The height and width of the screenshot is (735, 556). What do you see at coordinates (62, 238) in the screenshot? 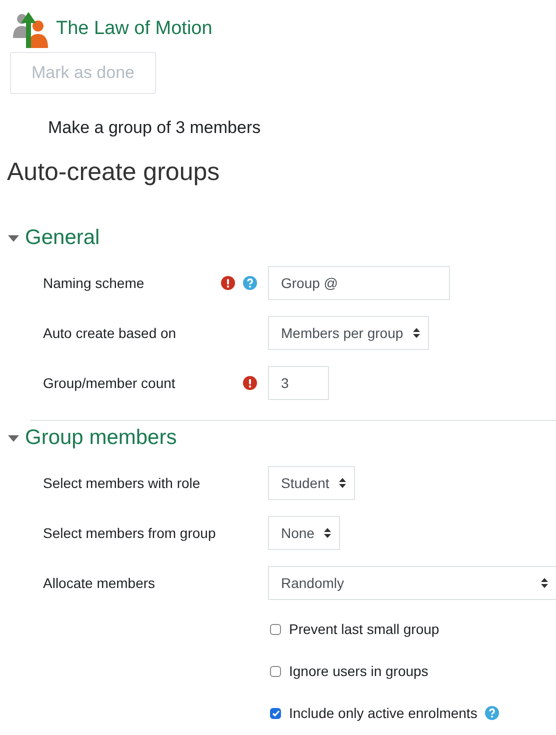
I see `section-heading: General` at bounding box center [62, 238].